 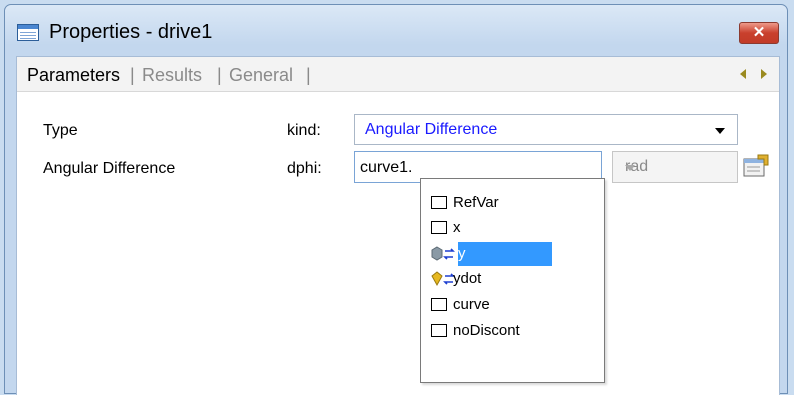 What do you see at coordinates (109, 168) in the screenshot?
I see `angular-difference-label: Angular Difference` at bounding box center [109, 168].